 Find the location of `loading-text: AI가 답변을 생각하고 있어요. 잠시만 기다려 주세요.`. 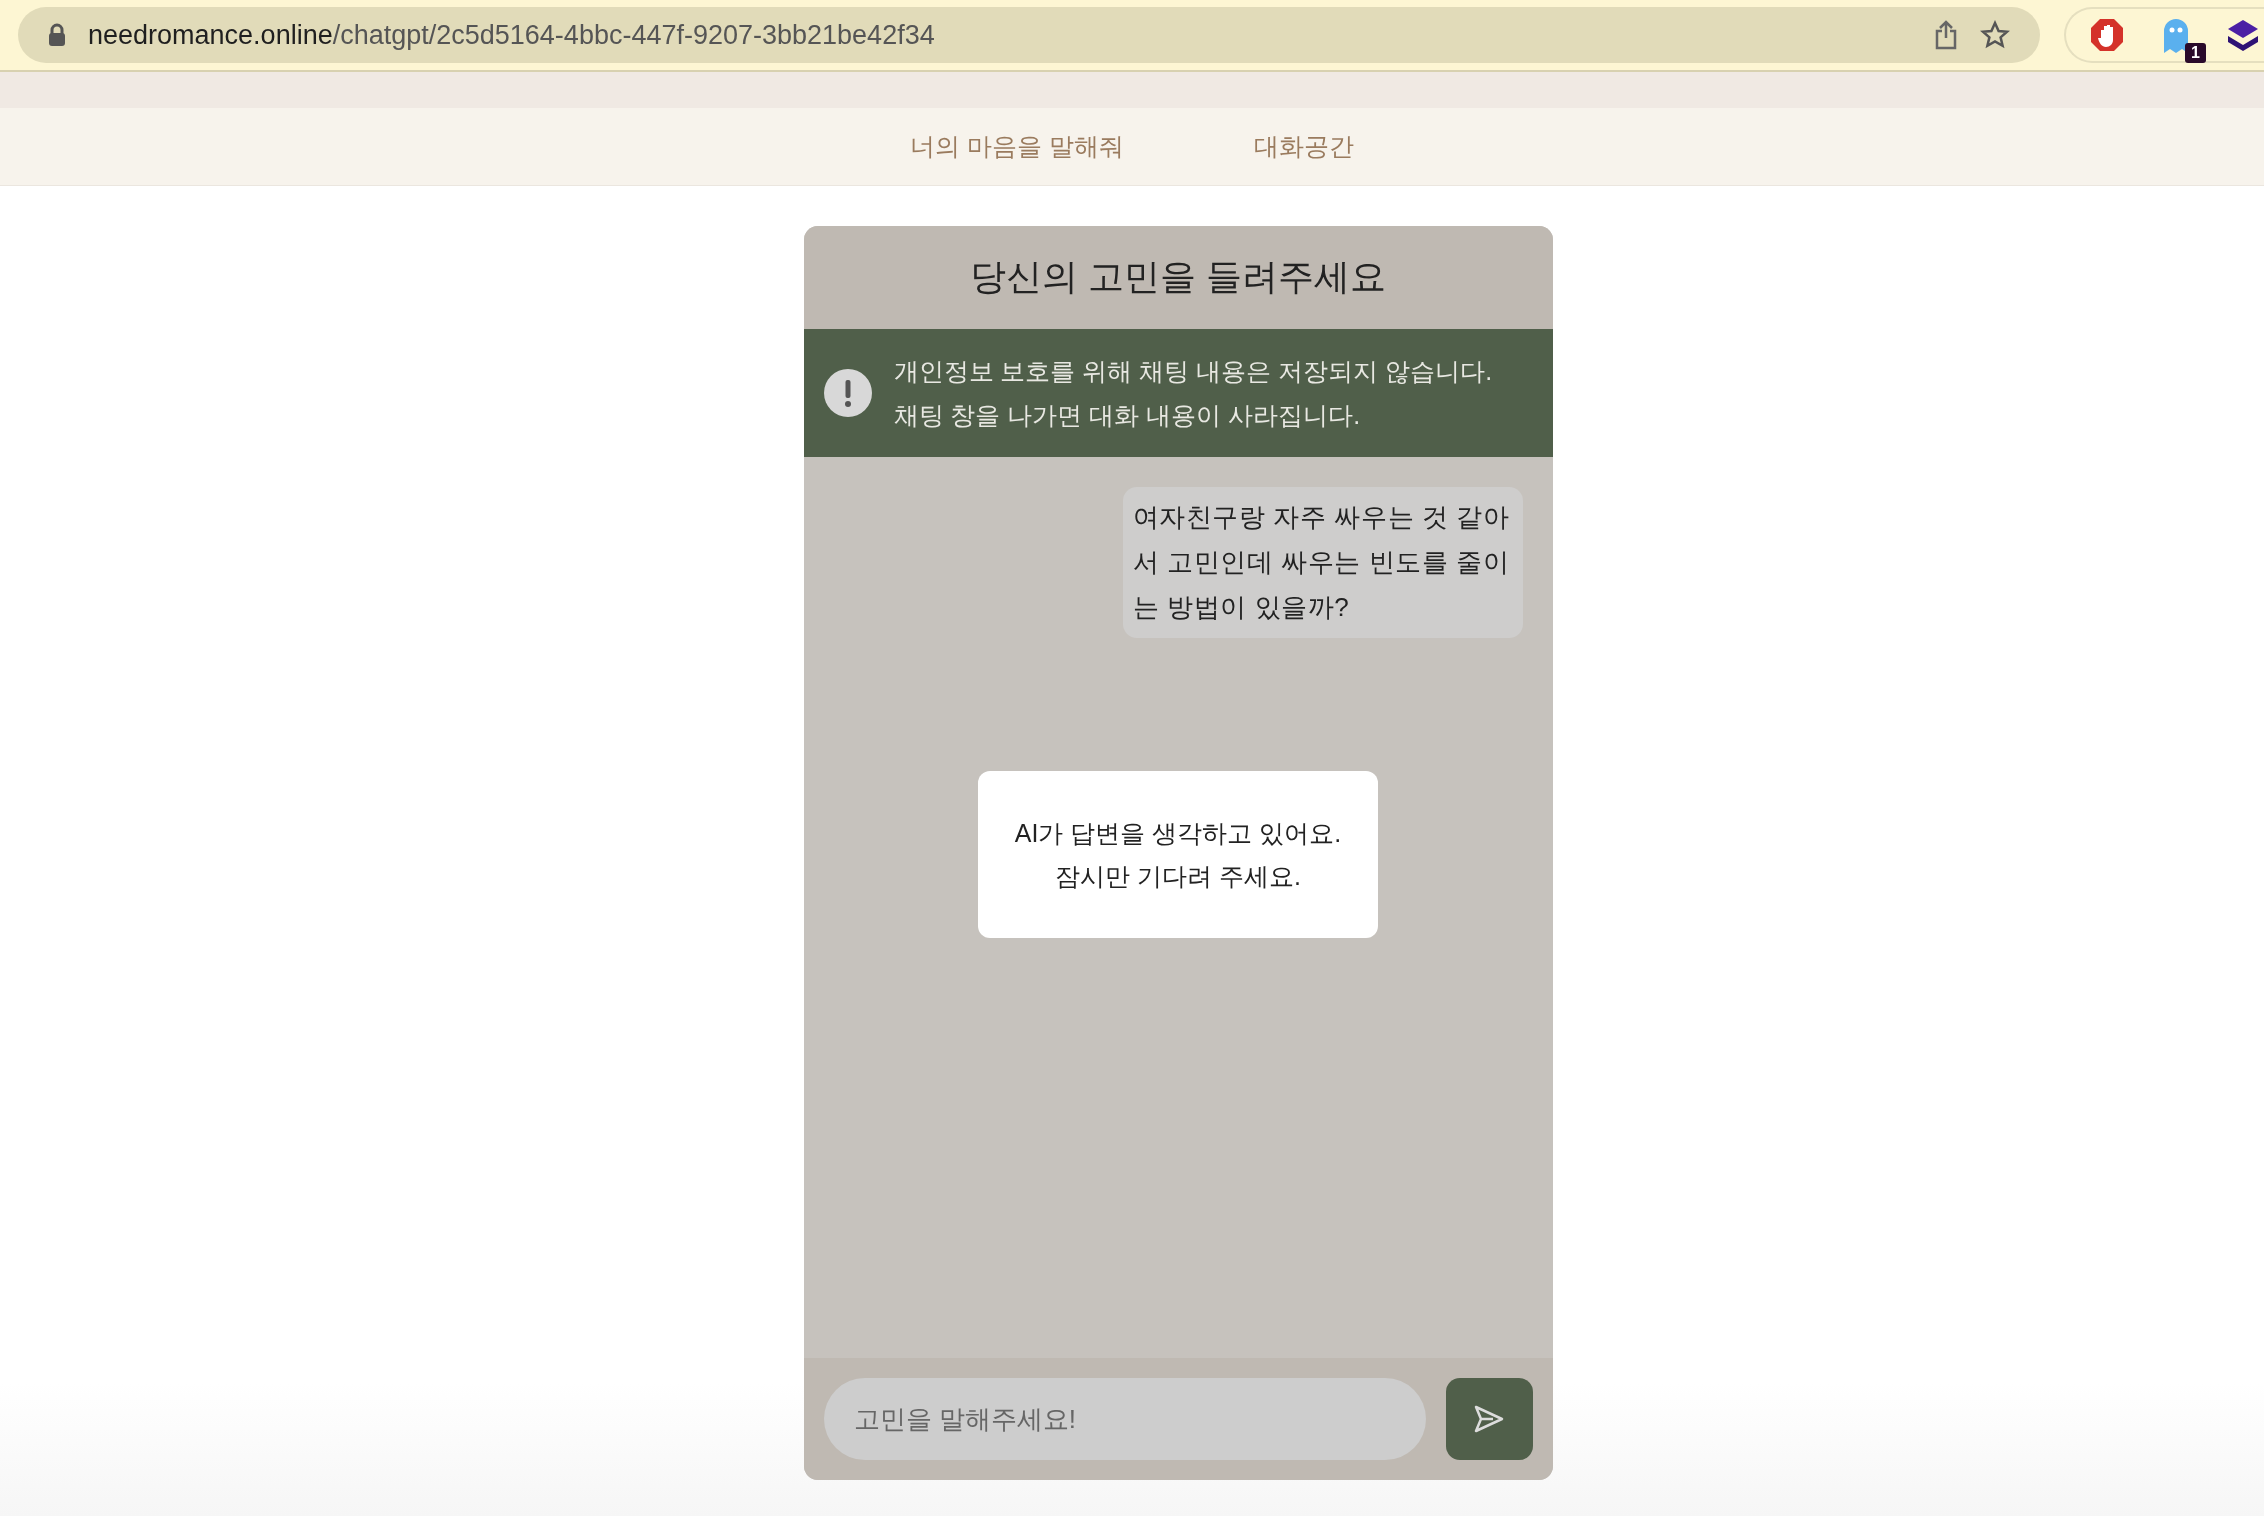

loading-text: AI가 답변을 생각하고 있어요. 잠시만 기다려 주세요. is located at coordinates (1178, 854).